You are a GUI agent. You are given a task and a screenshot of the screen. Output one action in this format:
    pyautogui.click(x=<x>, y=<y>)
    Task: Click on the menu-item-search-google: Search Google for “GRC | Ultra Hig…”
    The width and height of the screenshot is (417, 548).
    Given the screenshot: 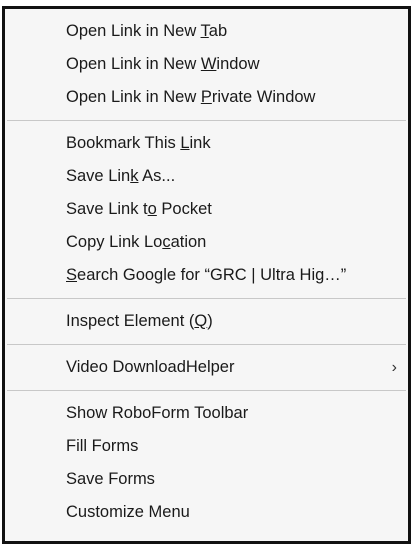 What is the action you would take?
    pyautogui.click(x=206, y=275)
    